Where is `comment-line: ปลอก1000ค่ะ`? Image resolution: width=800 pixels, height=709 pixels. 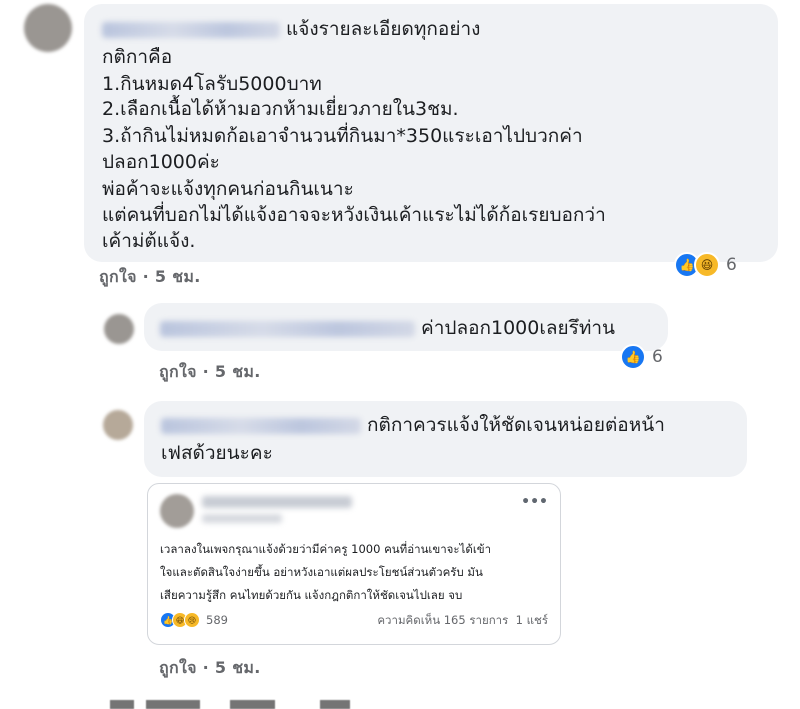 comment-line: ปลอก1000ค่ะ is located at coordinates (161, 162).